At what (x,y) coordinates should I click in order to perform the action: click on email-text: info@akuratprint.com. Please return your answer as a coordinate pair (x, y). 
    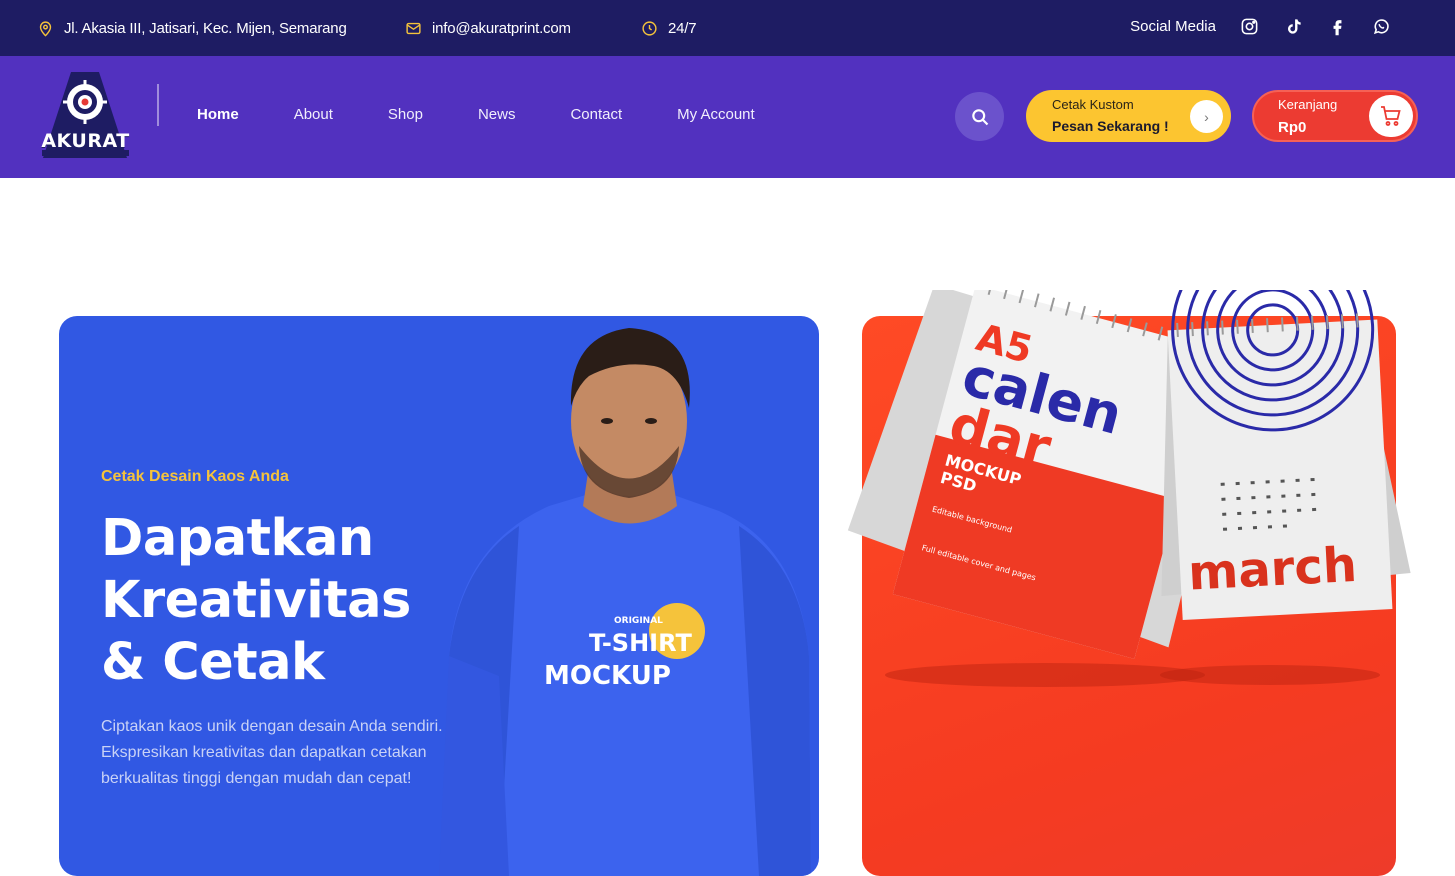
    Looking at the image, I should click on (501, 28).